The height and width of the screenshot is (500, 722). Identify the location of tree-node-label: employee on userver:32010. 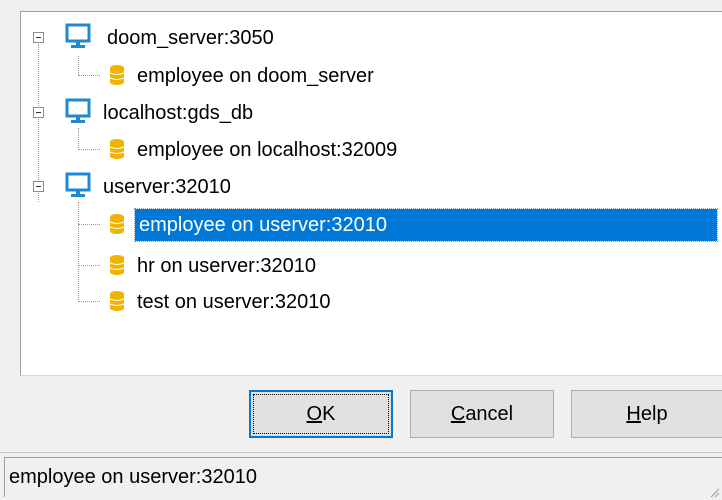
(426, 225).